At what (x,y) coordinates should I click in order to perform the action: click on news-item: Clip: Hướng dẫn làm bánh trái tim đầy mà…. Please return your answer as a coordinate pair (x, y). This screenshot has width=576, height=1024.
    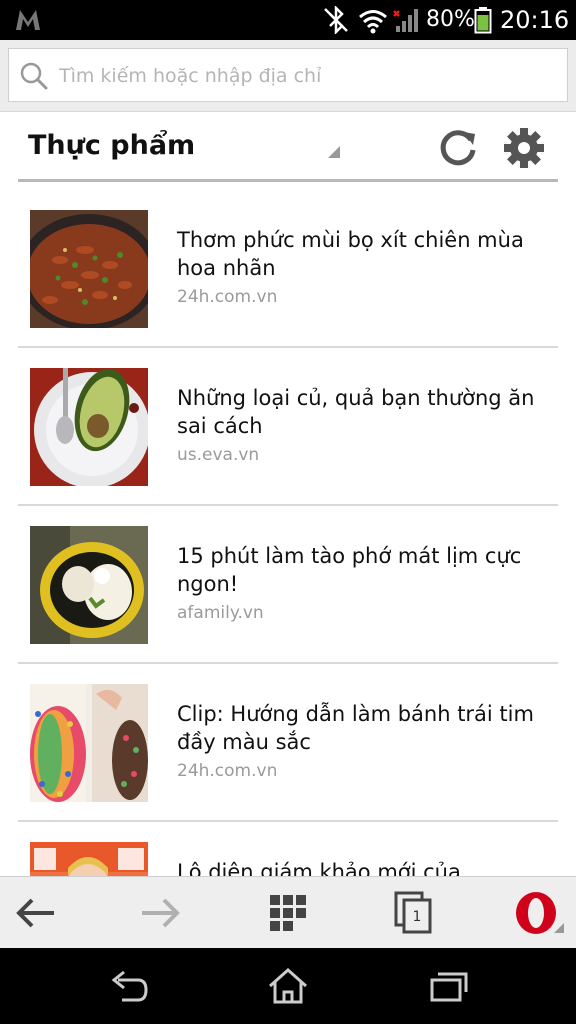
    Looking at the image, I should click on (288, 743).